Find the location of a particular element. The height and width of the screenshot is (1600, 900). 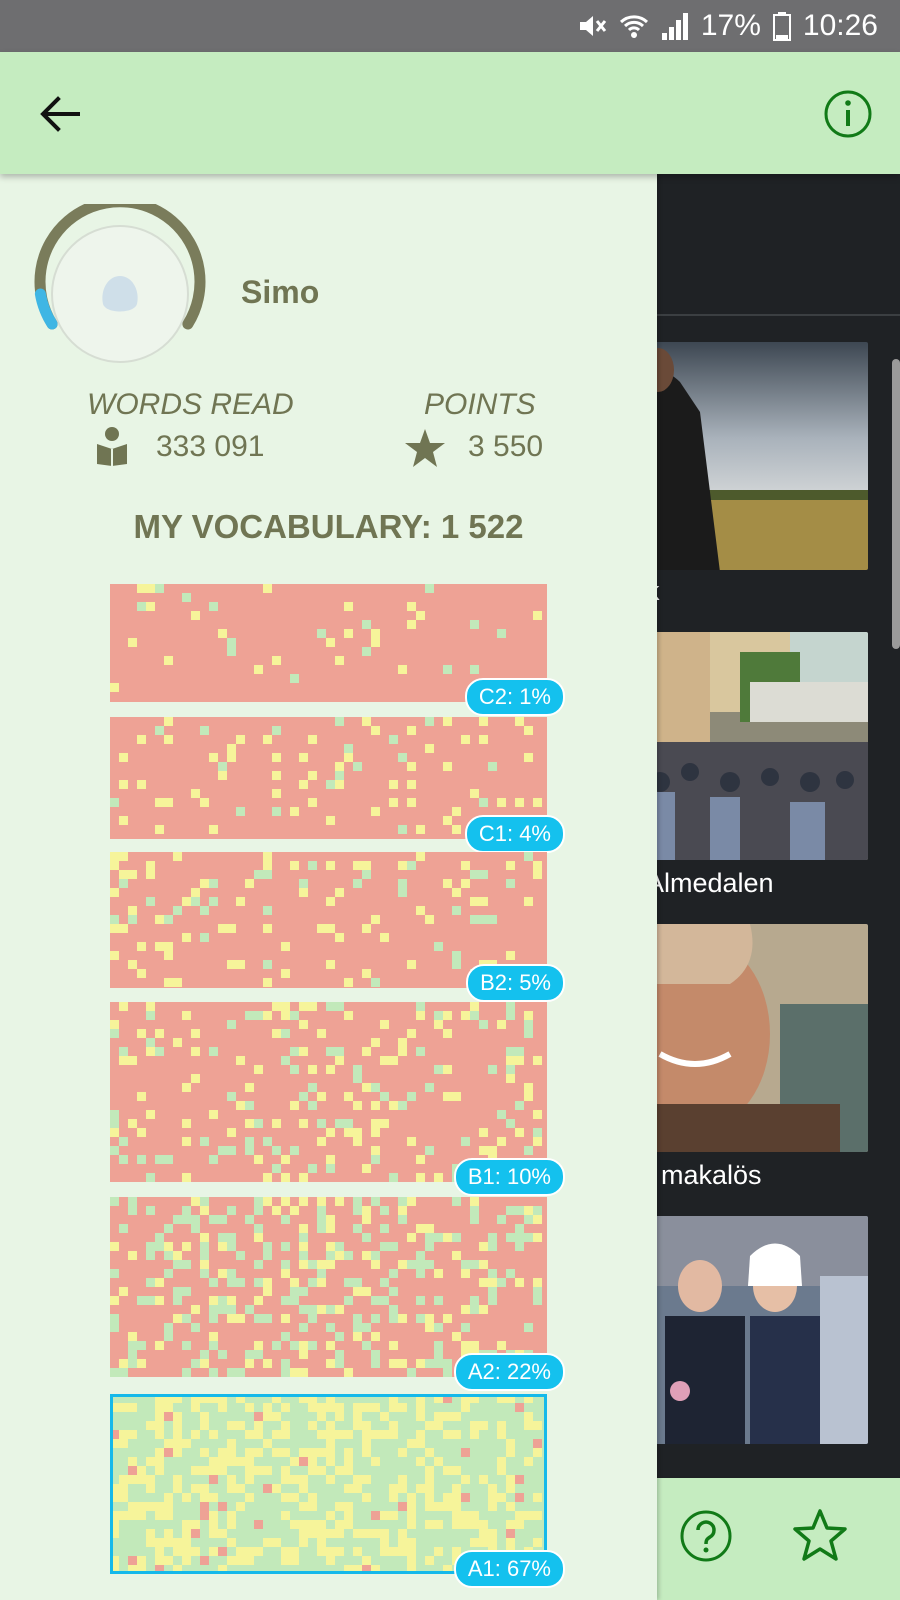

vocab-level-c1: C1: 4% is located at coordinates (337, 785).